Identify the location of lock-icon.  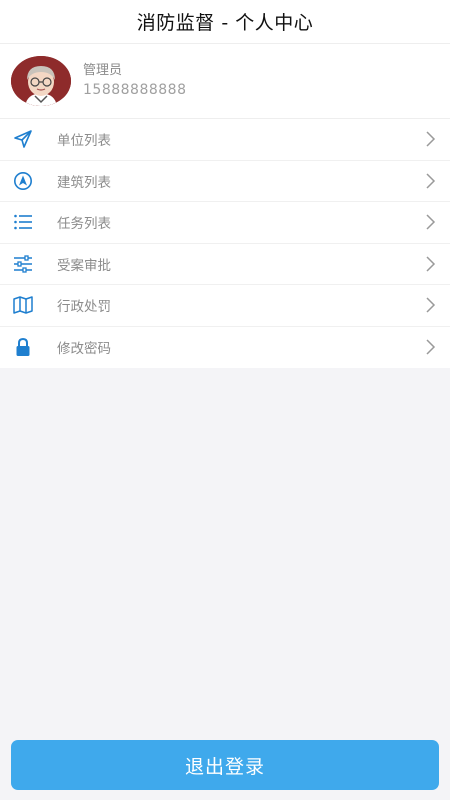
(23, 347).